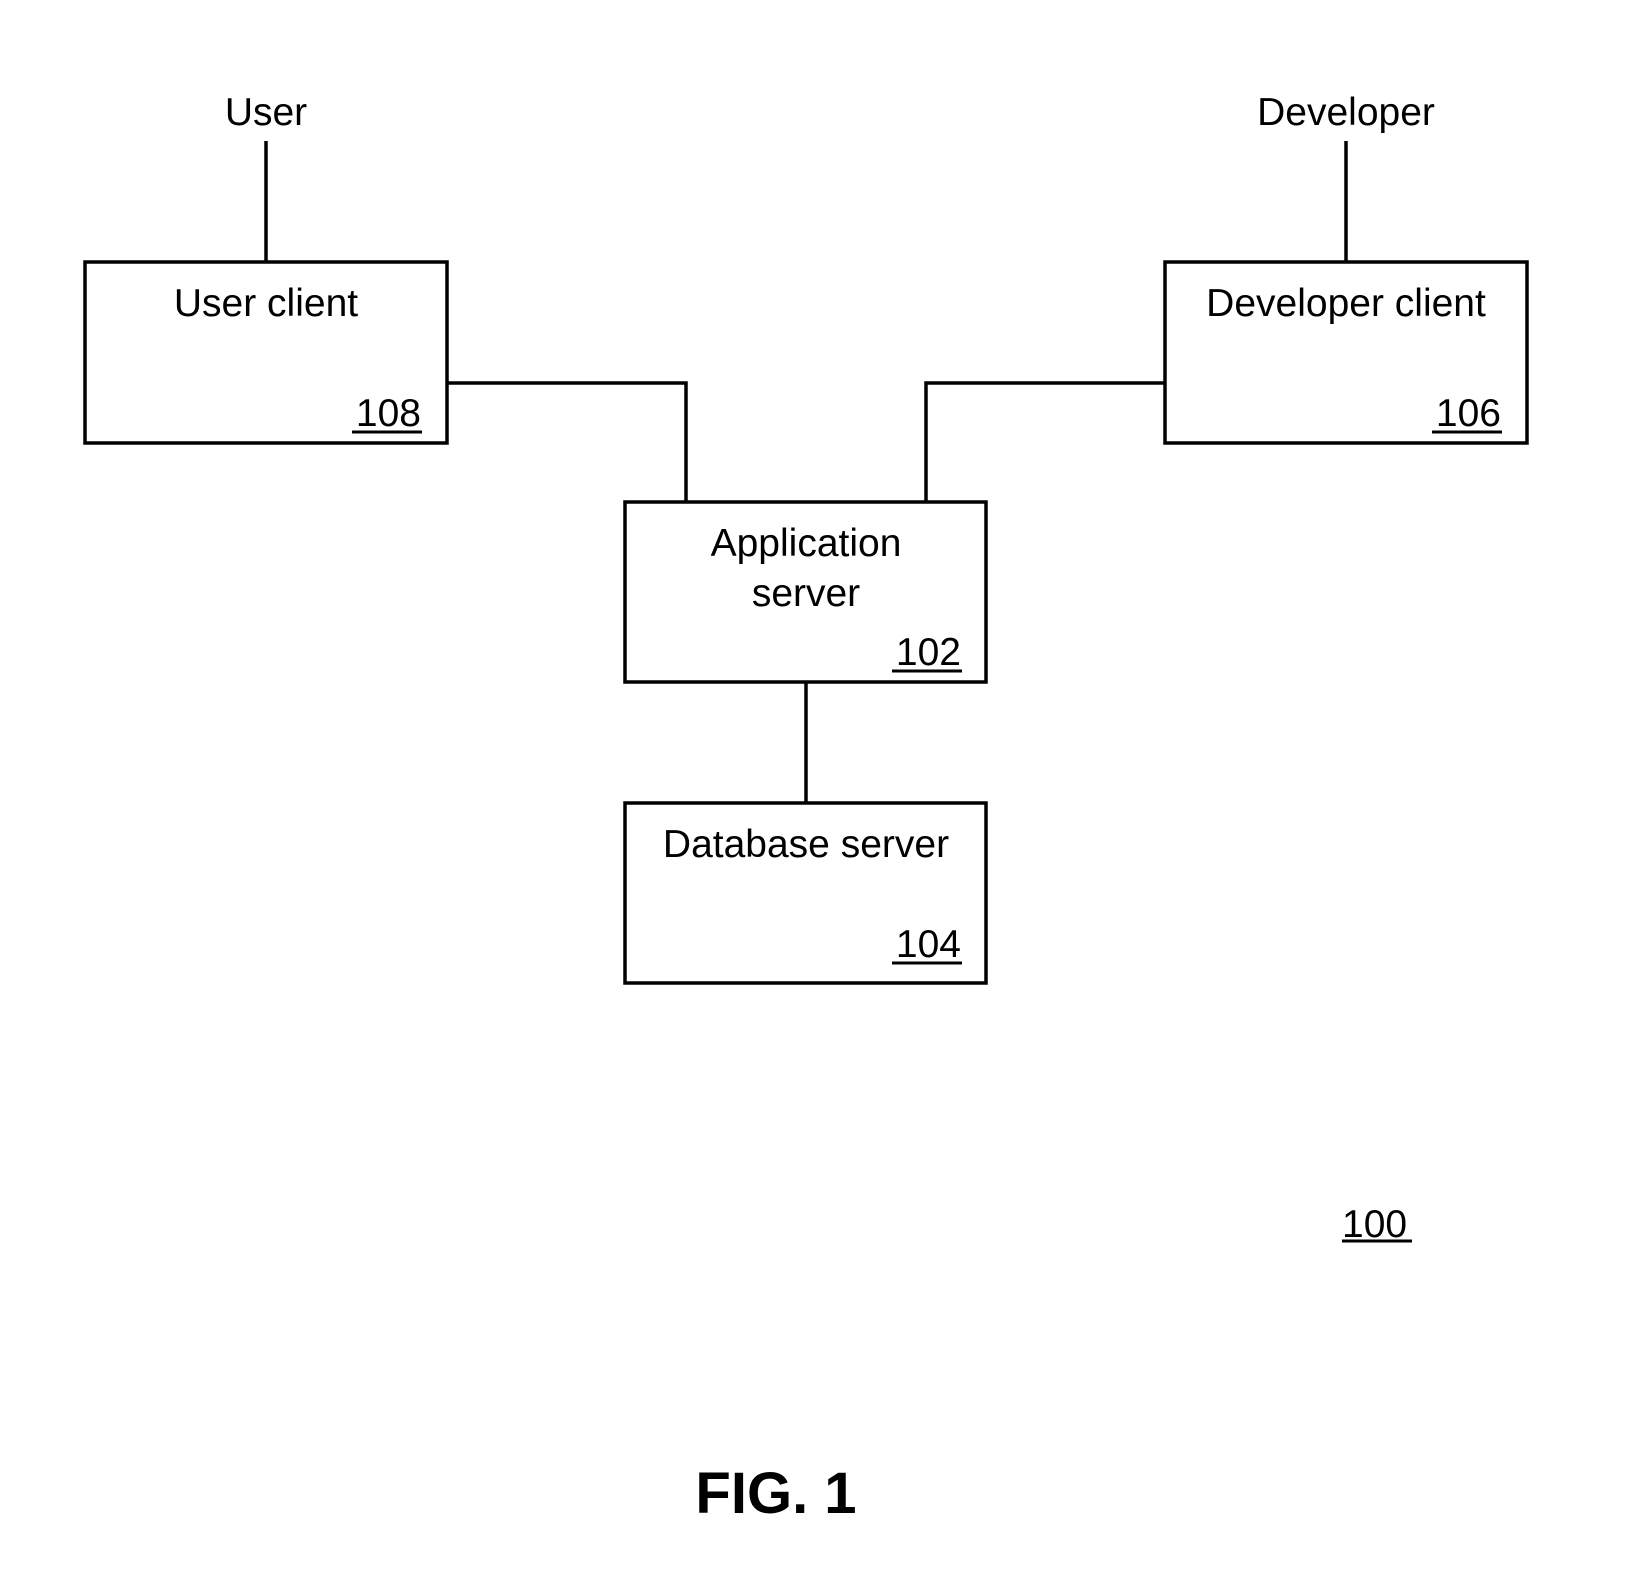 Image resolution: width=1635 pixels, height=1582 pixels. I want to click on application-server-label-line2: server, so click(806, 593).